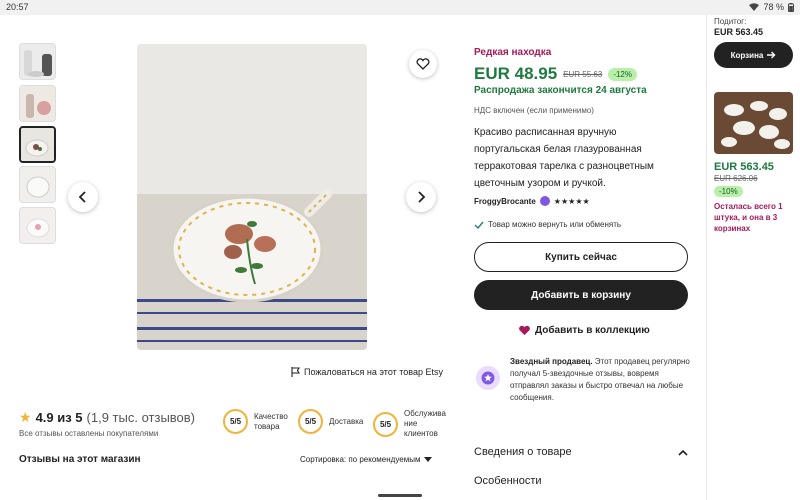 This screenshot has width=800, height=500. I want to click on cart-button: Корзина, so click(753, 55).